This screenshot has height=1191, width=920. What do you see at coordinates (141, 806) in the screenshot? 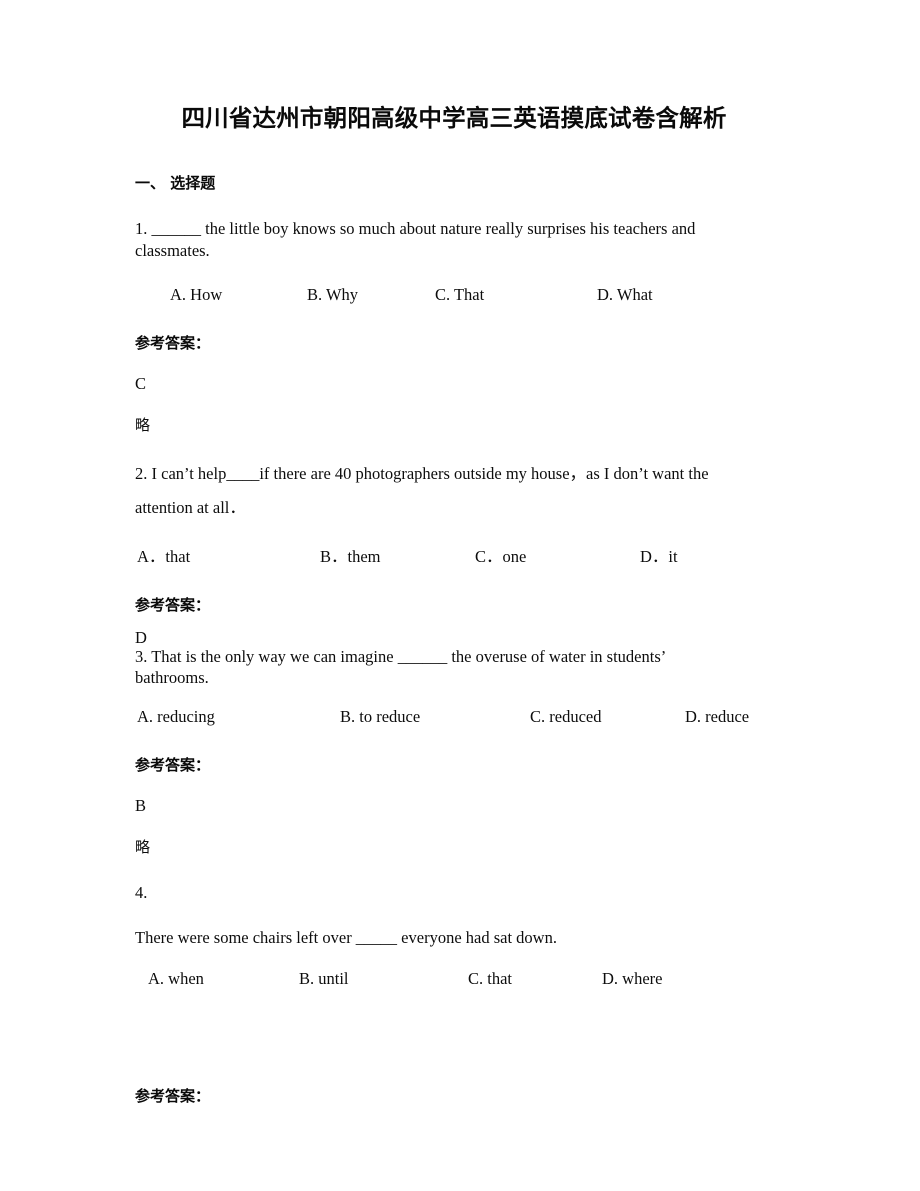
I see `question-3-answer-value: B` at bounding box center [141, 806].